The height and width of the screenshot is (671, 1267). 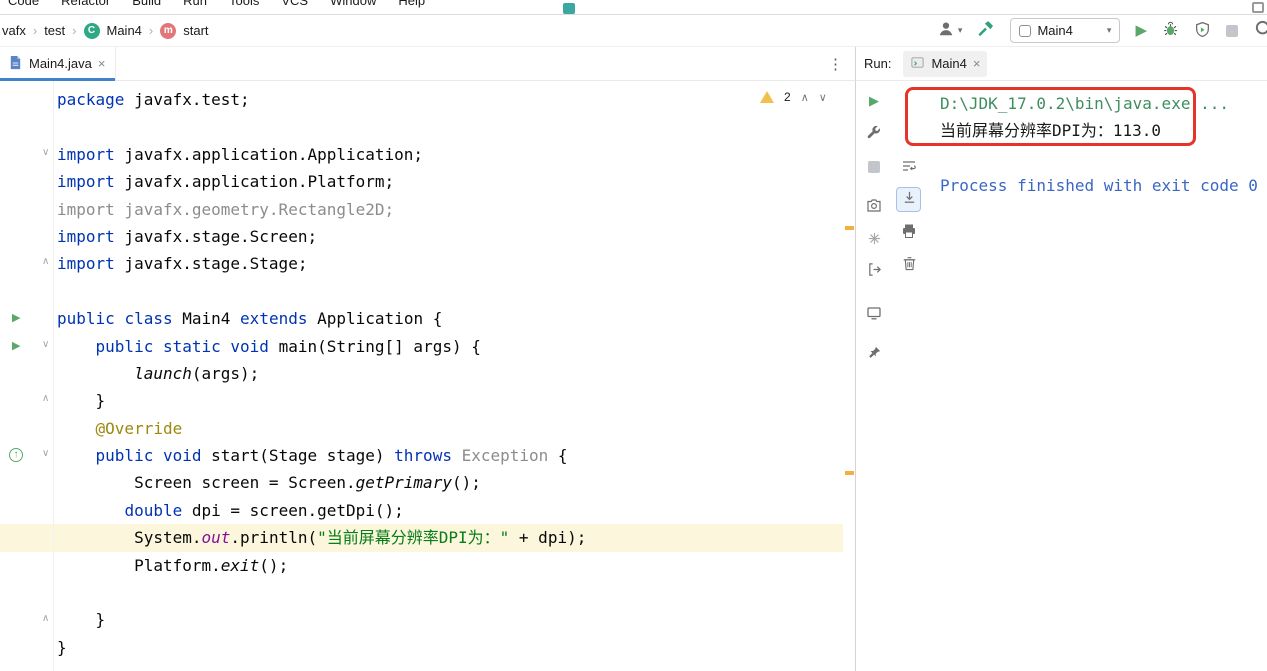 I want to click on warning-icon, so click(x=767, y=97).